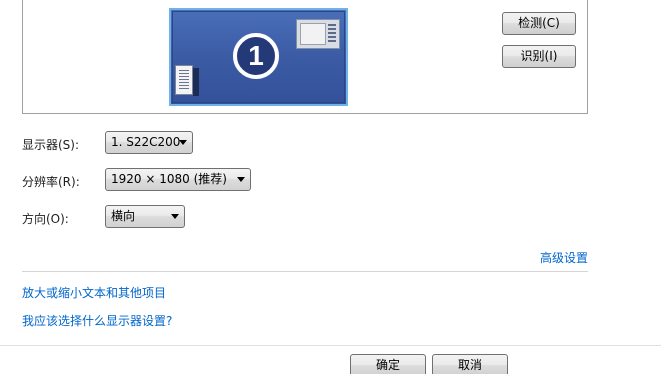  I want to click on monitor-number-badge: 1, so click(256, 56).